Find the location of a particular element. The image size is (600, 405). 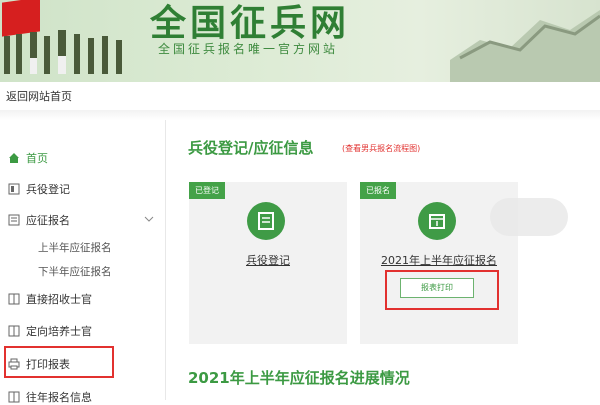

chevron-down-icon is located at coordinates (149, 219).